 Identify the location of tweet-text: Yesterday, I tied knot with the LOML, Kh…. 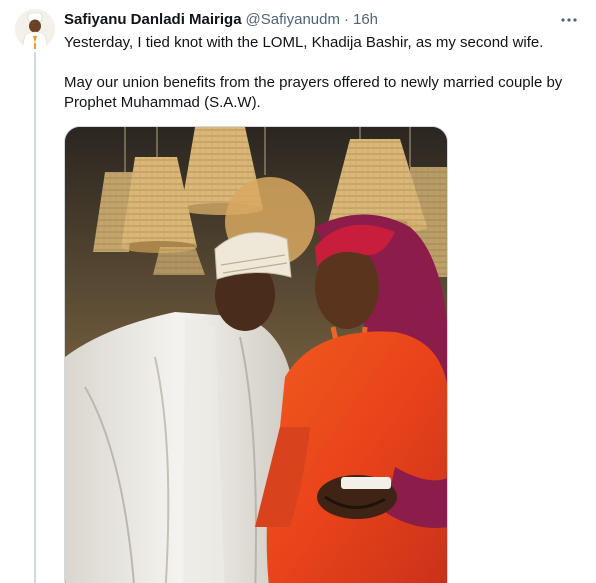
(324, 73).